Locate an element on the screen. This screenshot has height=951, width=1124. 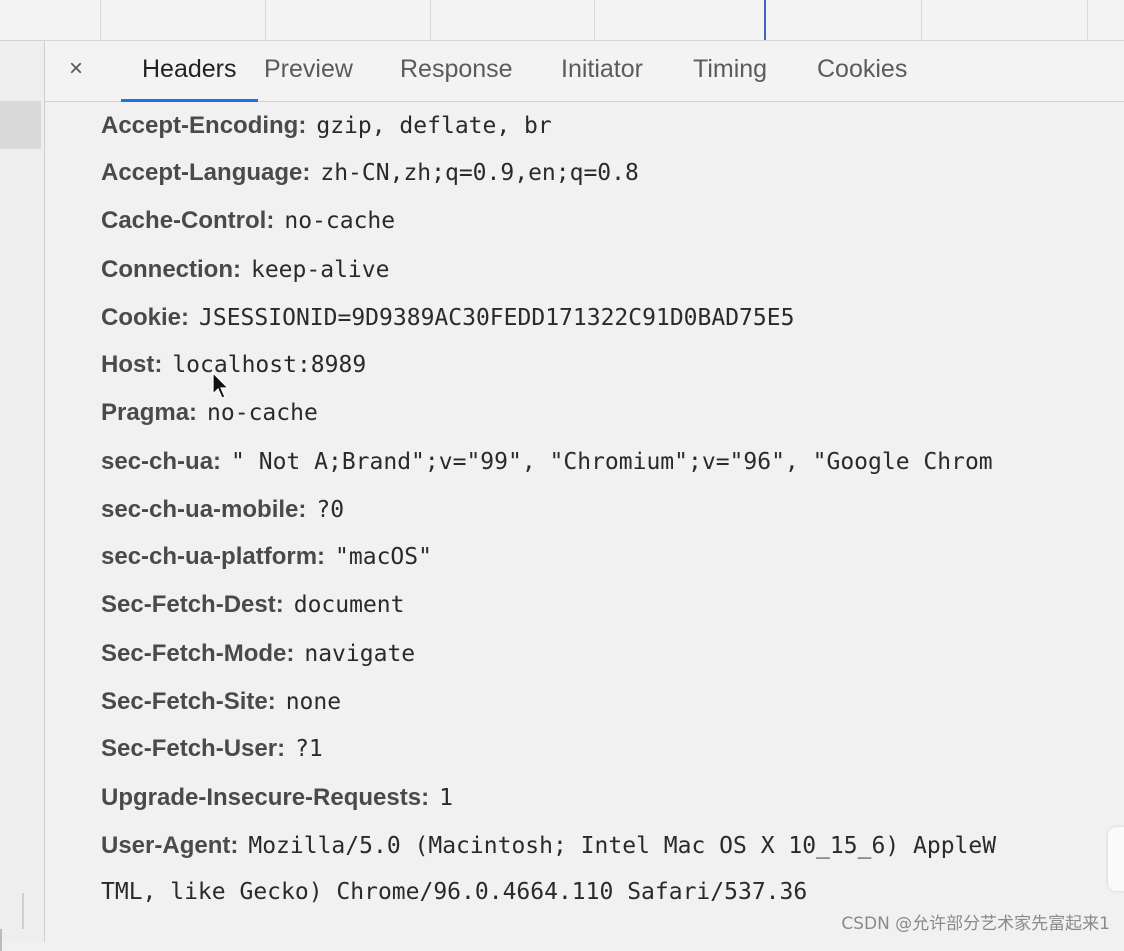
header-row: Upgrade-Insecure-Requests: 1 is located at coordinates (277, 798).